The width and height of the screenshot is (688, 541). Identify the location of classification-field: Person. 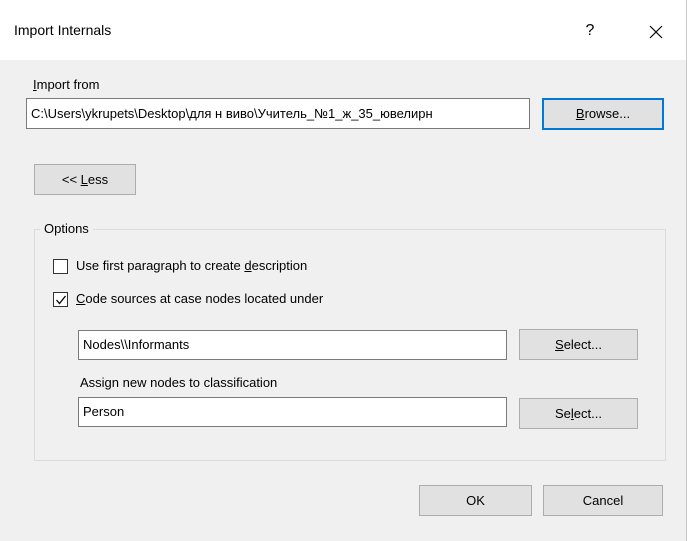
(292, 412).